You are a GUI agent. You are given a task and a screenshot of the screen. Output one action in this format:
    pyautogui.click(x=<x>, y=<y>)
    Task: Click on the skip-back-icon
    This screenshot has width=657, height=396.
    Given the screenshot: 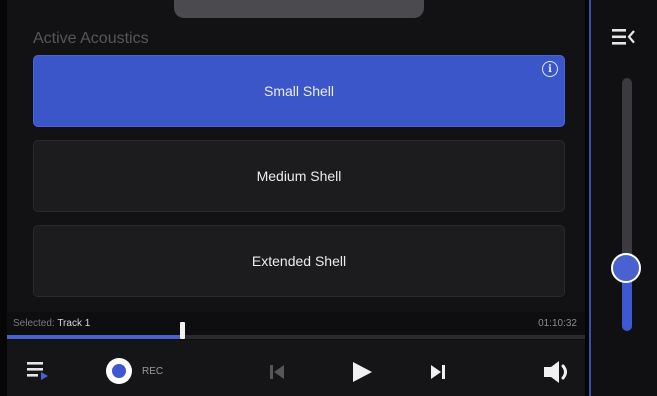 What is the action you would take?
    pyautogui.click(x=277, y=372)
    